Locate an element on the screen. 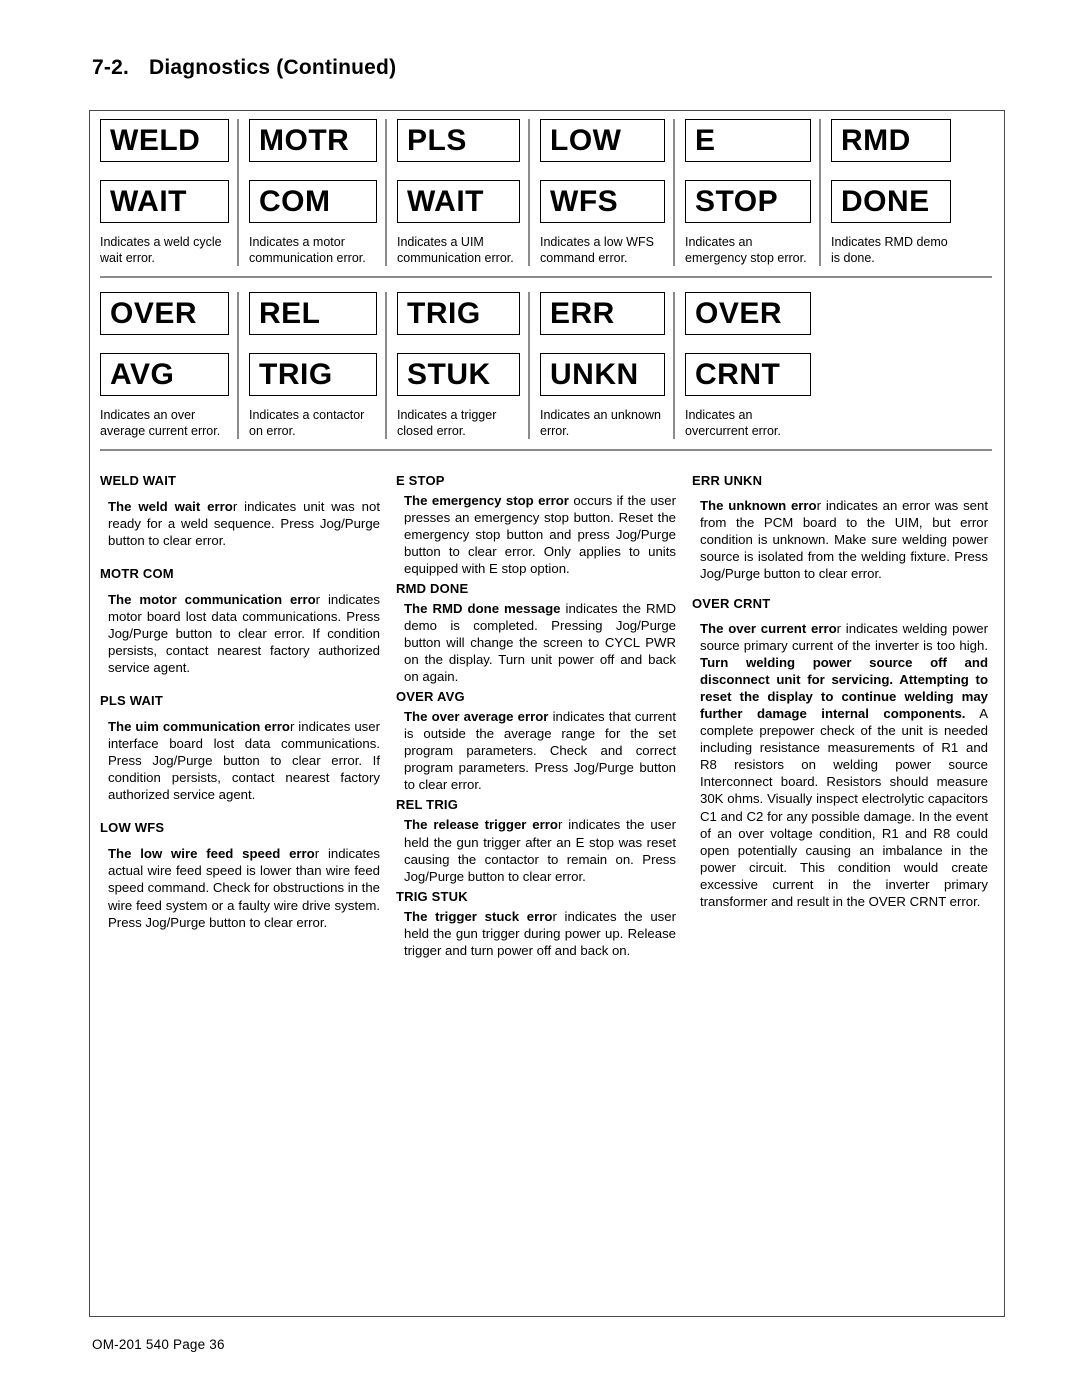 This screenshot has height=1397, width=1080. display-code-cell-rel-trig: REL TRIG Indicates a contactor on error. is located at coordinates (311, 365).